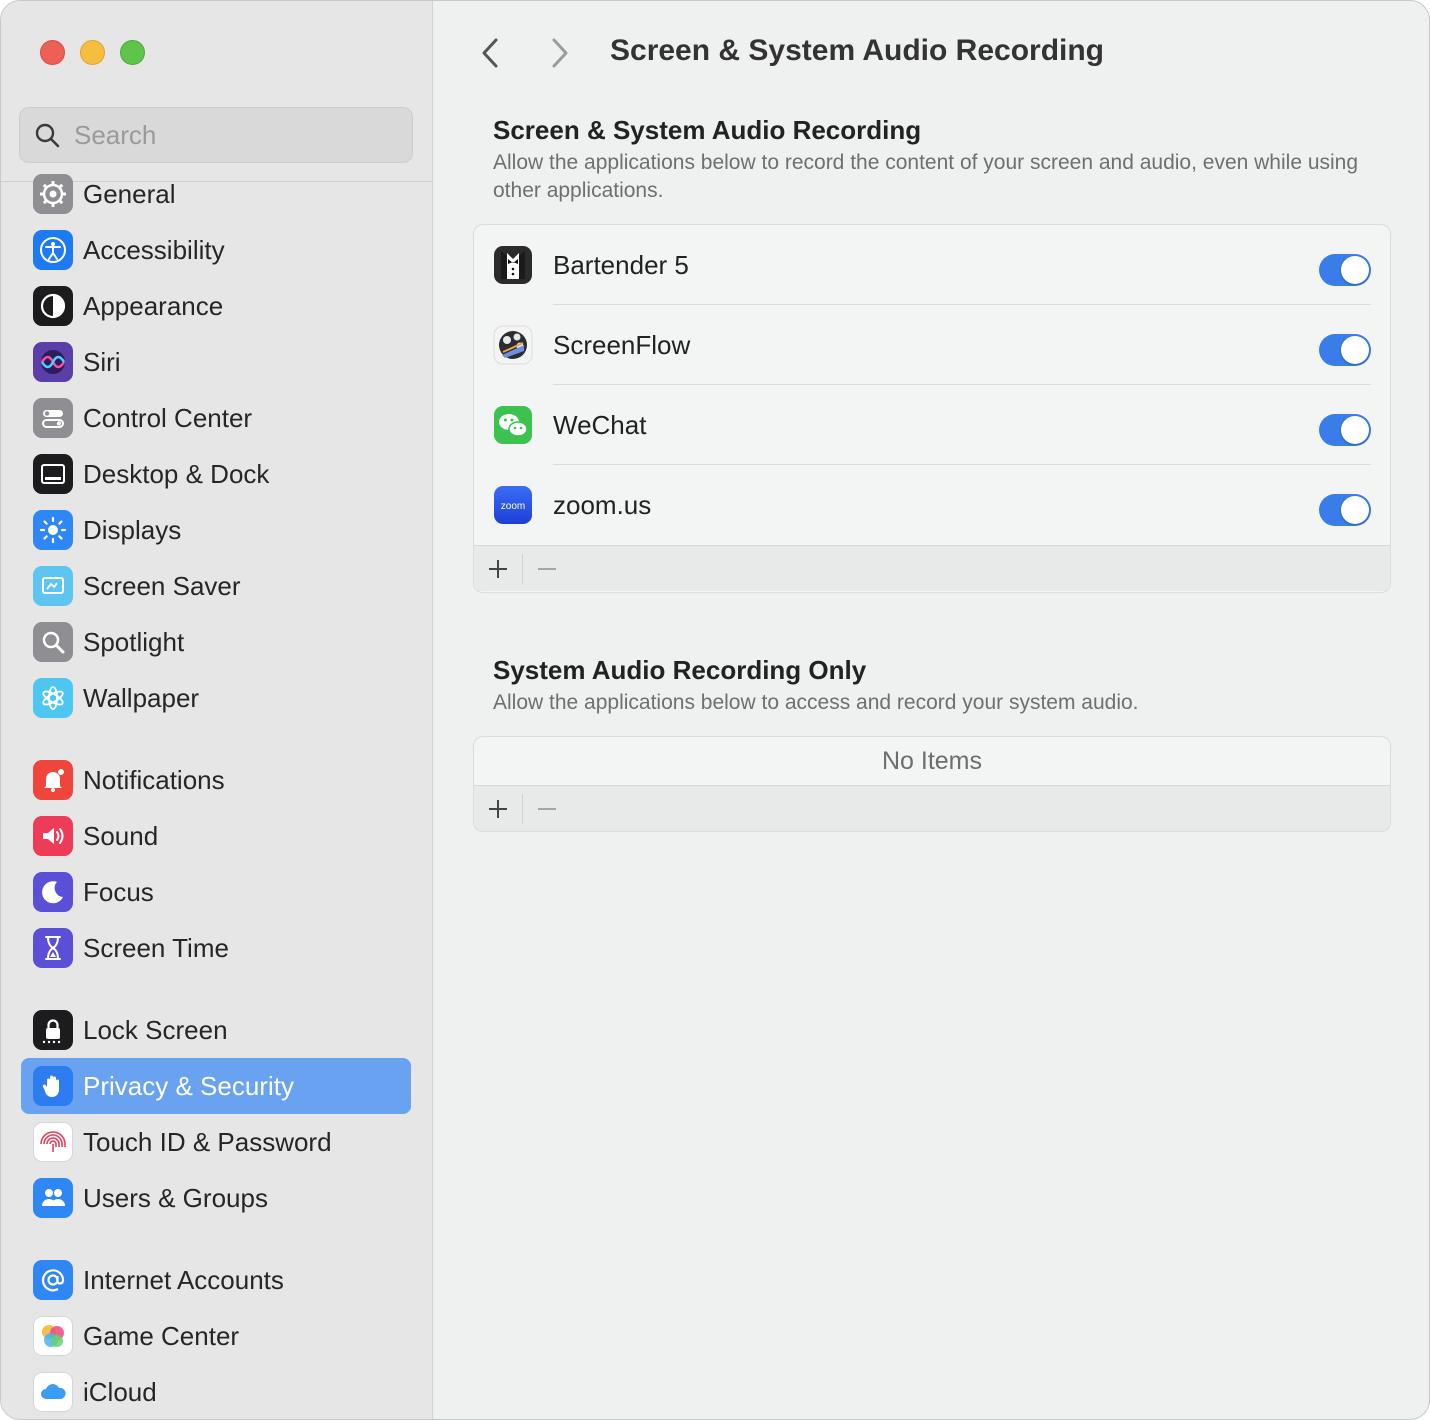  Describe the element at coordinates (621, 264) in the screenshot. I see `app-name: Bartender 5` at that location.